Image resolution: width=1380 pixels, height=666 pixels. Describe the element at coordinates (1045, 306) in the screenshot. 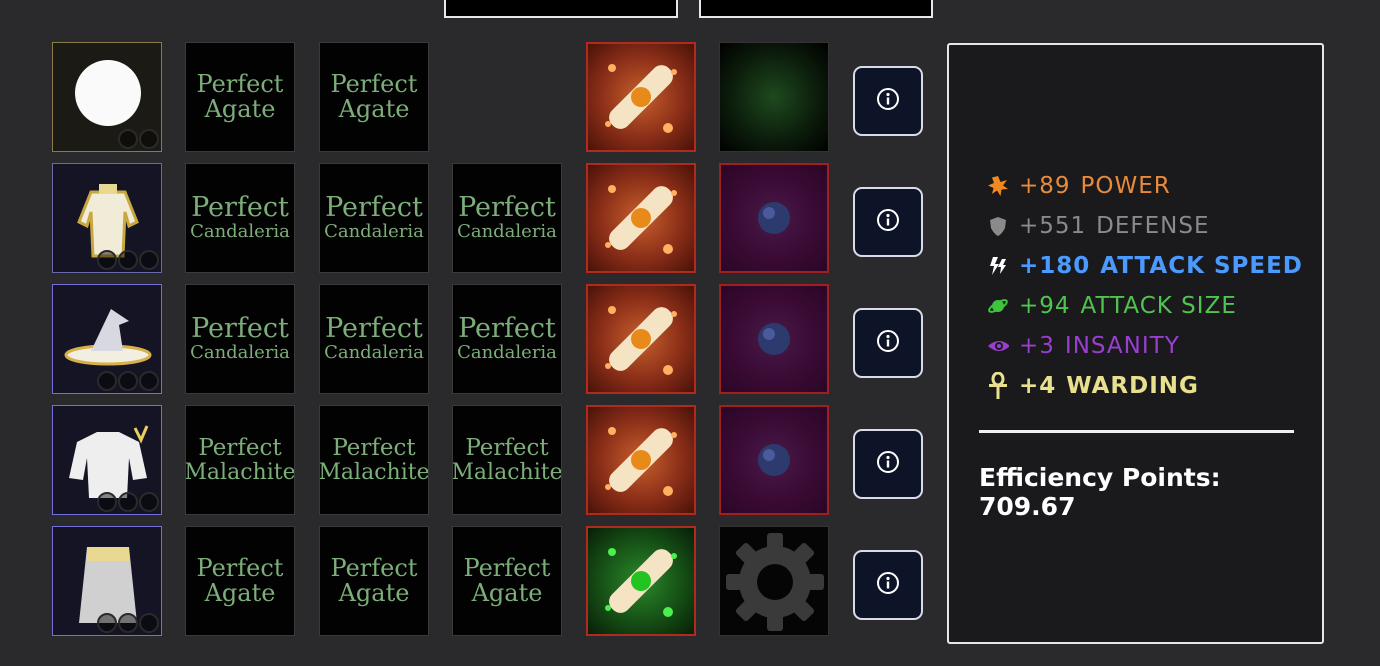

I see `stat-value: +94` at that location.